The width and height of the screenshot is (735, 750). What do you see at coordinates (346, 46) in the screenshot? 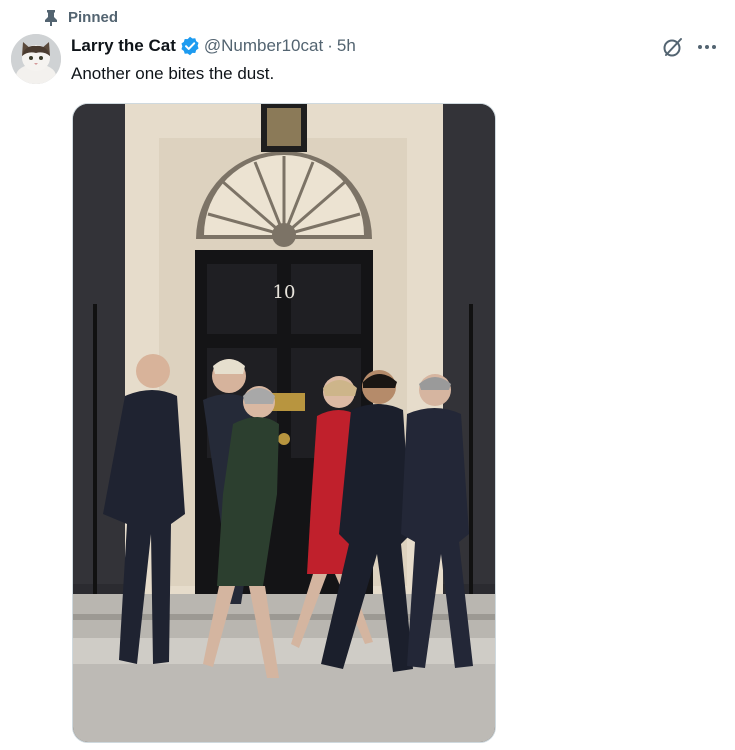
I see `timestamp: 5h` at bounding box center [346, 46].